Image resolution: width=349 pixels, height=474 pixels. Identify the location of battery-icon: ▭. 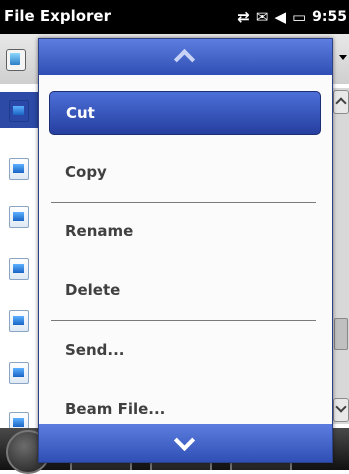
(299, 17).